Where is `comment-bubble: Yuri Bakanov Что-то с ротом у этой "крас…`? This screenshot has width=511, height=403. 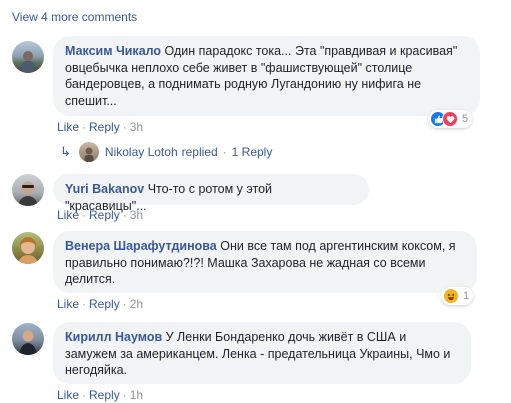
comment-bubble: Yuri Bakanov Что-то с ротом у этой "крас… is located at coordinates (211, 193).